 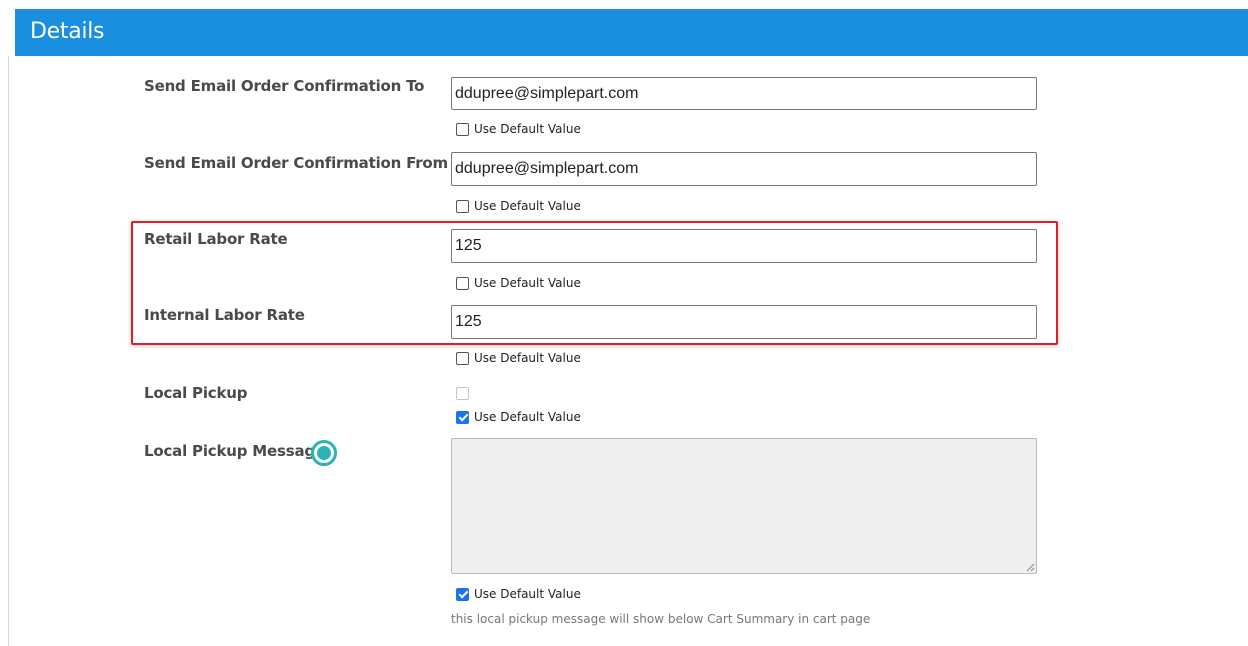 What do you see at coordinates (296, 163) in the screenshot?
I see `email-from-label: Send Email Order Confirmation From` at bounding box center [296, 163].